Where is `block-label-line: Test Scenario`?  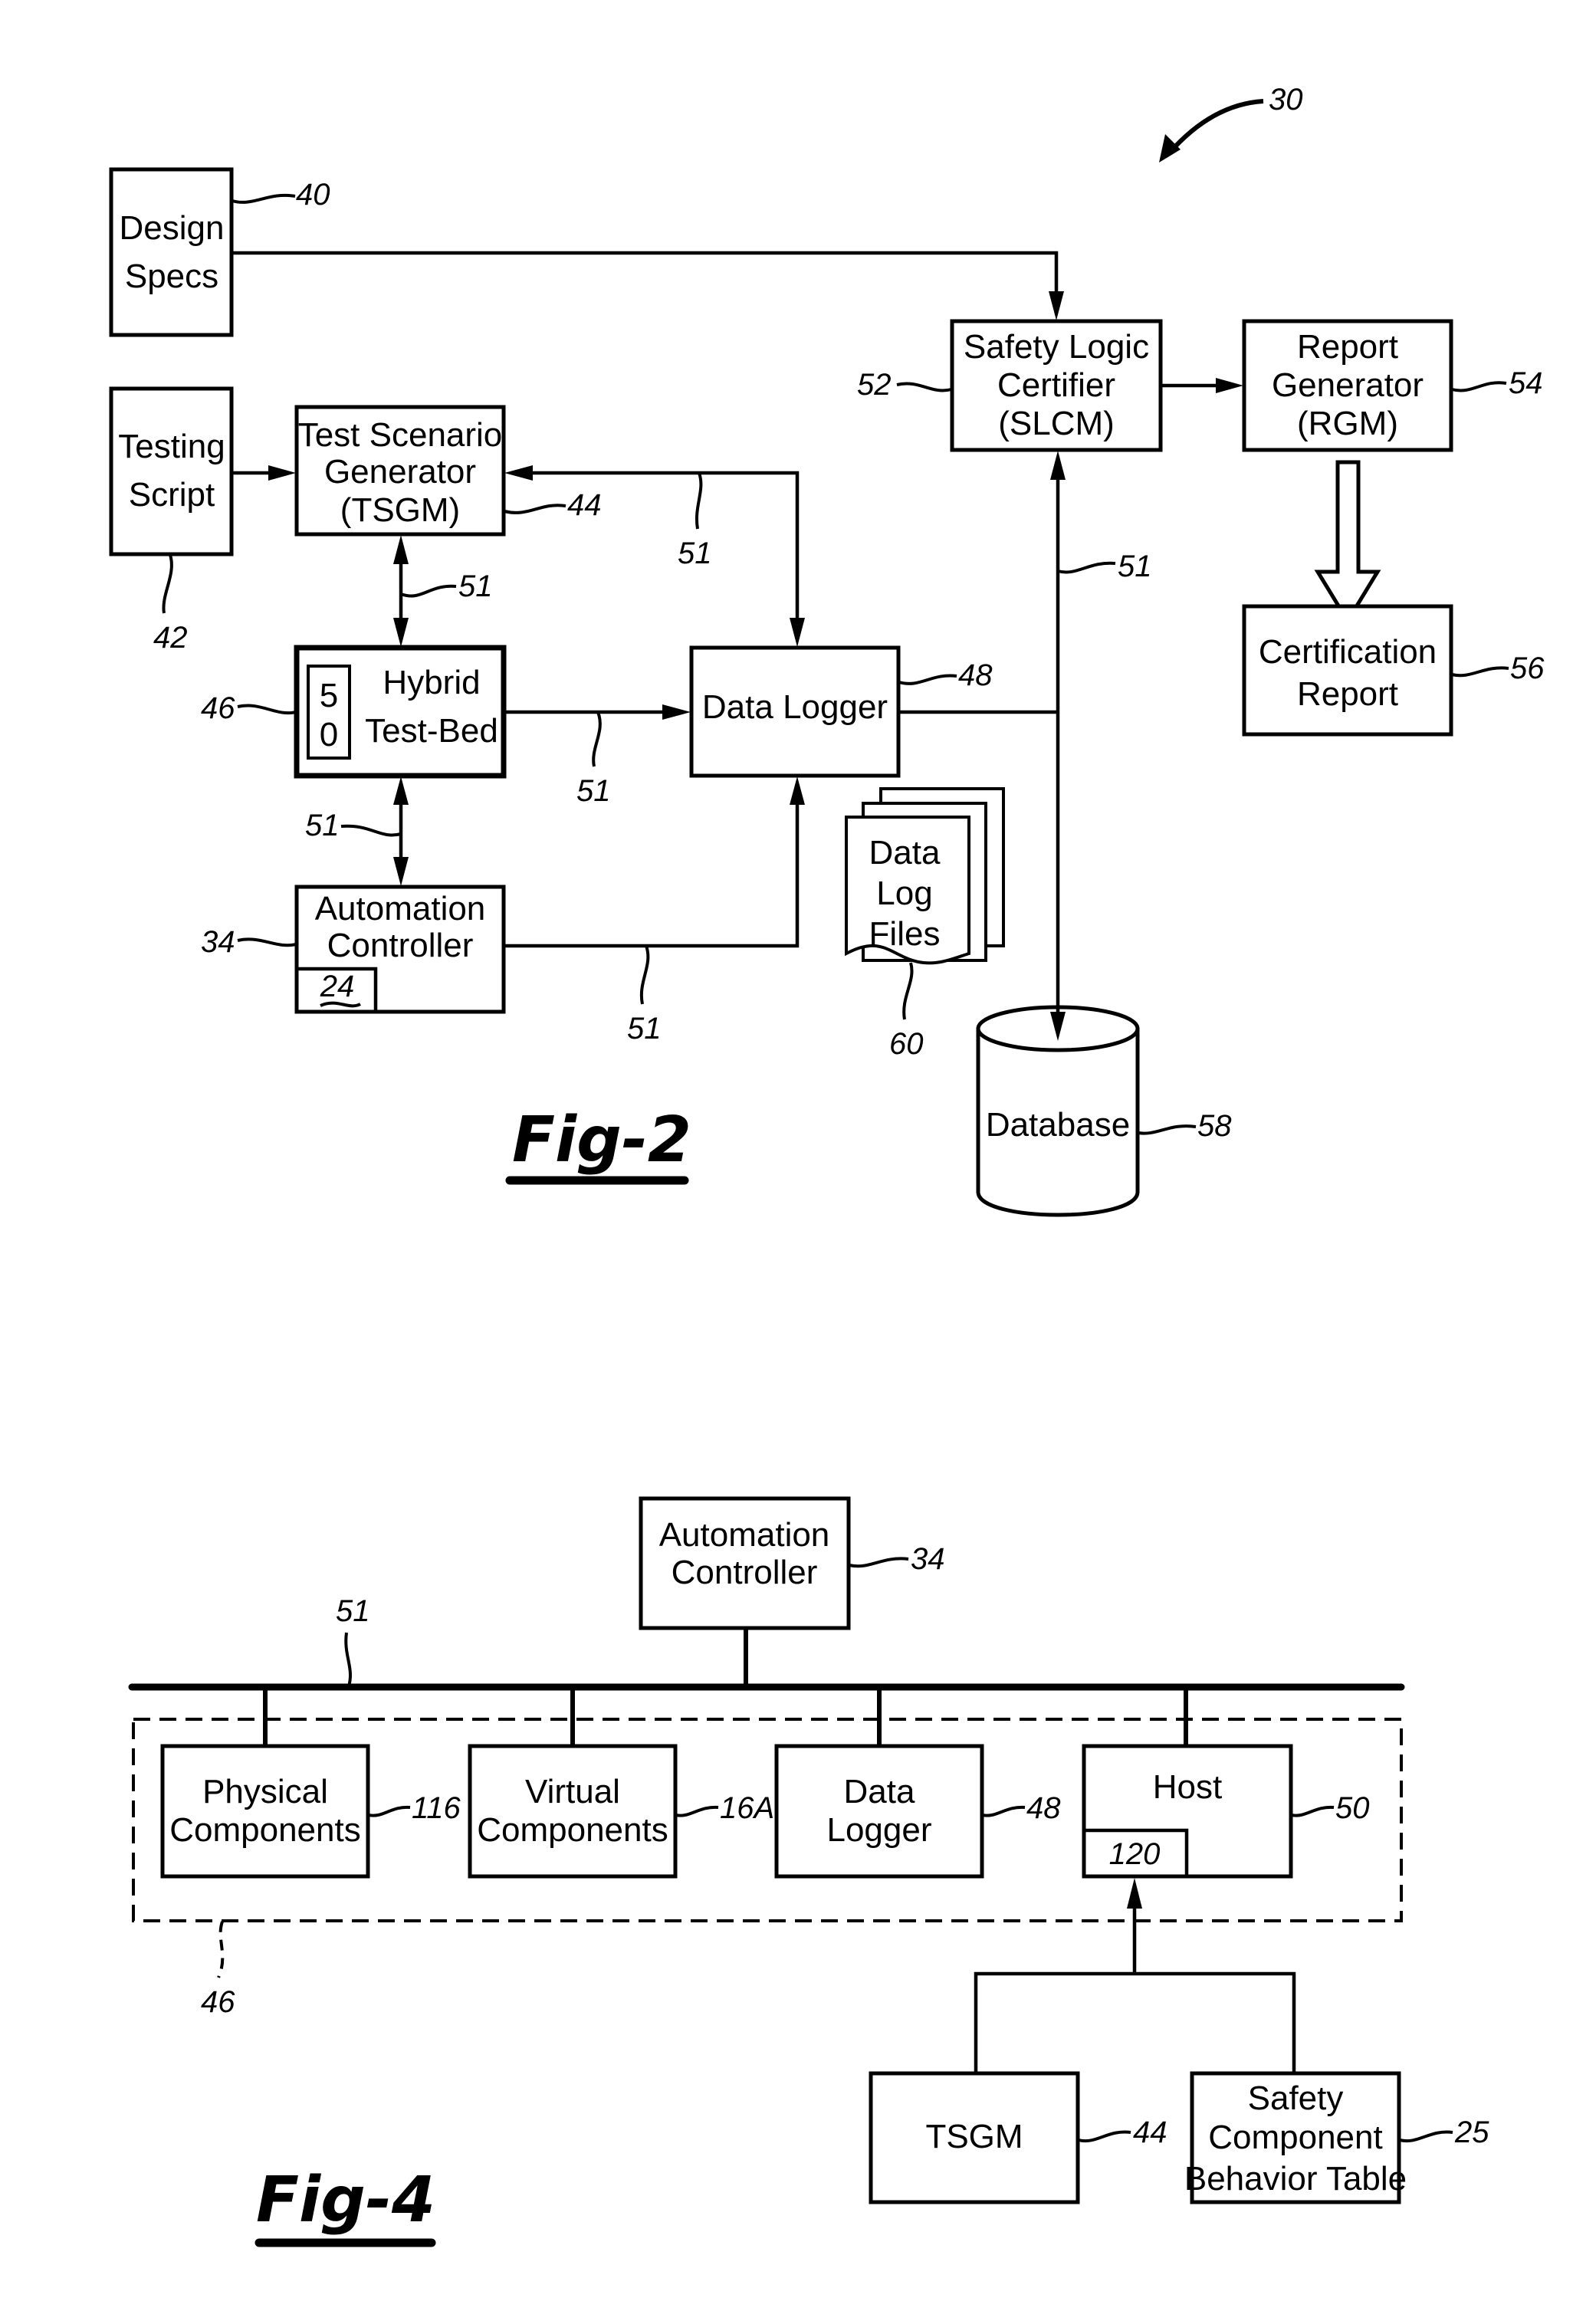 block-label-line: Test Scenario is located at coordinates (400, 435).